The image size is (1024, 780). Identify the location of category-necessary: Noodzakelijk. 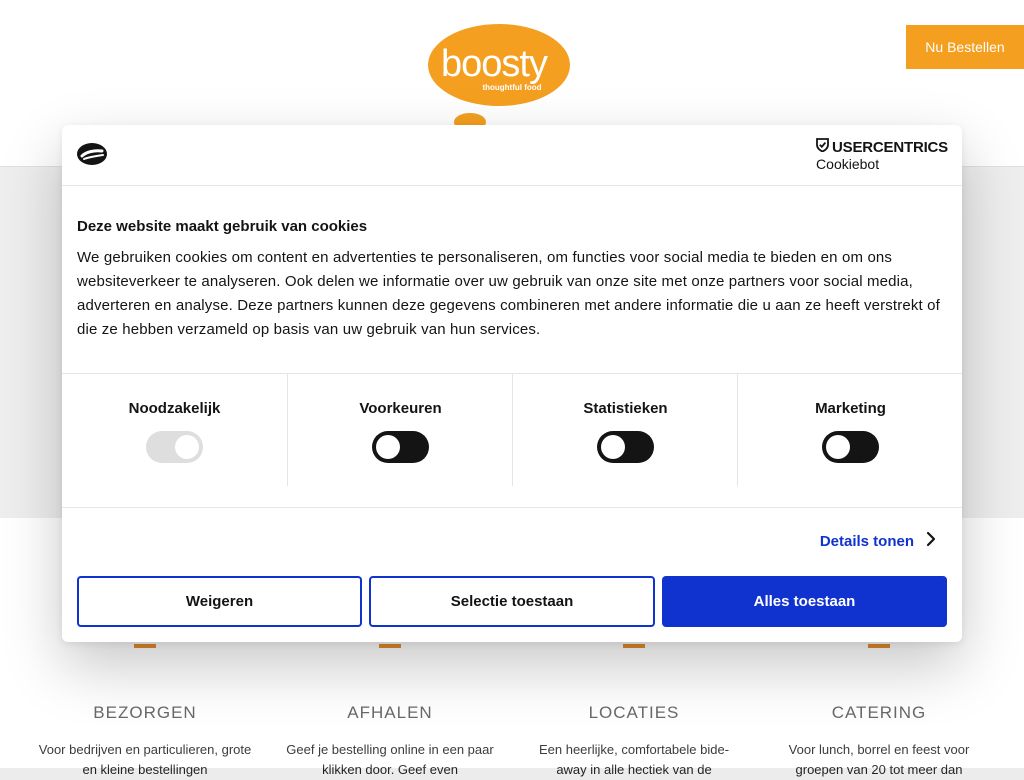
(174, 430).